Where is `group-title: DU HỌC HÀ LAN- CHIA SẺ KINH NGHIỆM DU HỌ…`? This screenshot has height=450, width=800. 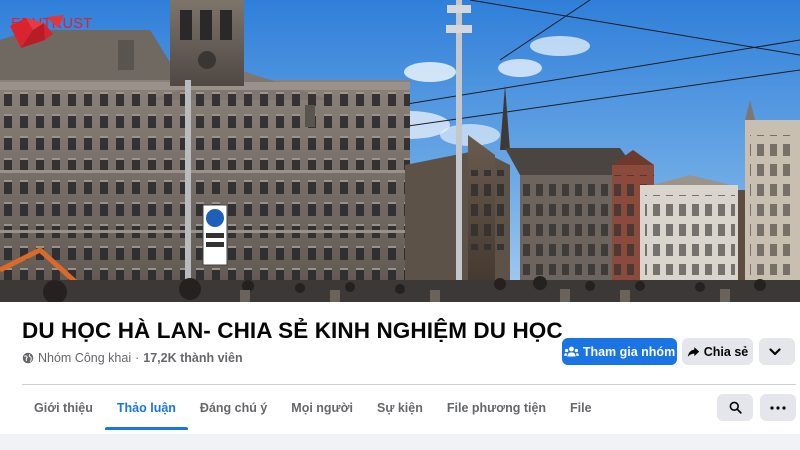 group-title: DU HỌC HÀ LAN- CHIA SẺ KINH NGHIỆM DU HỌ… is located at coordinates (292, 330).